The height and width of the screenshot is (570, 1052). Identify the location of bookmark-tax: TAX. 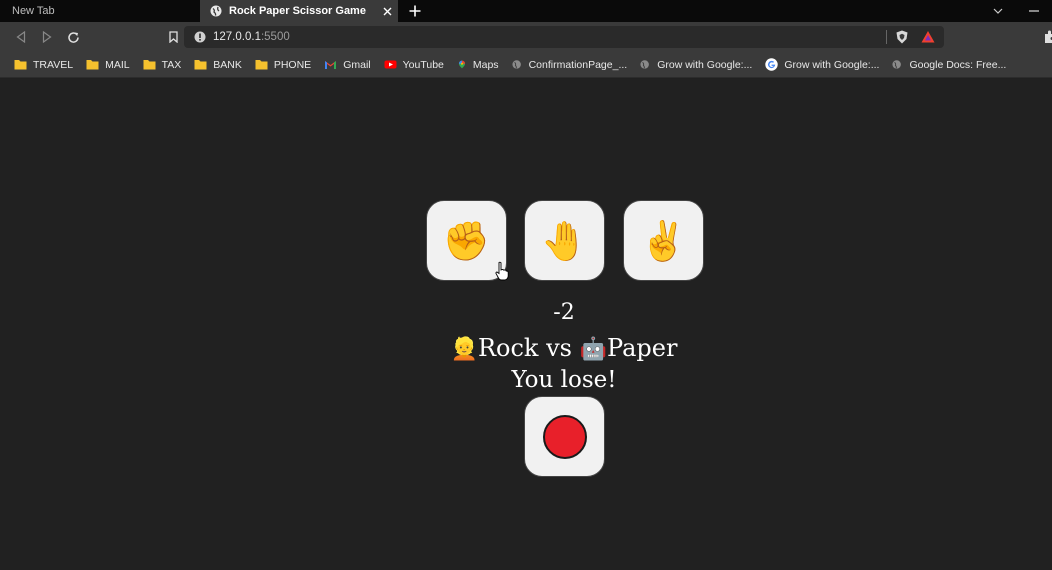
(162, 64).